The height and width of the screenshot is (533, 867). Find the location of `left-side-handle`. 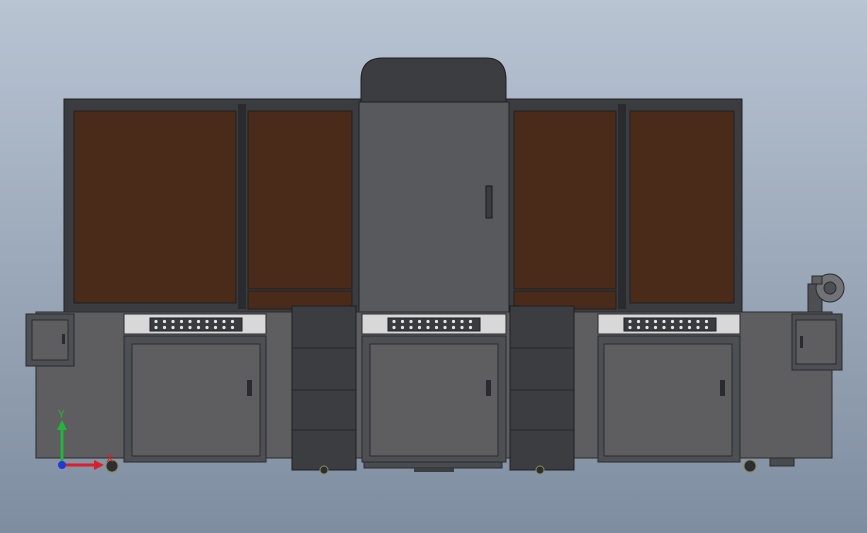

left-side-handle is located at coordinates (63, 339).